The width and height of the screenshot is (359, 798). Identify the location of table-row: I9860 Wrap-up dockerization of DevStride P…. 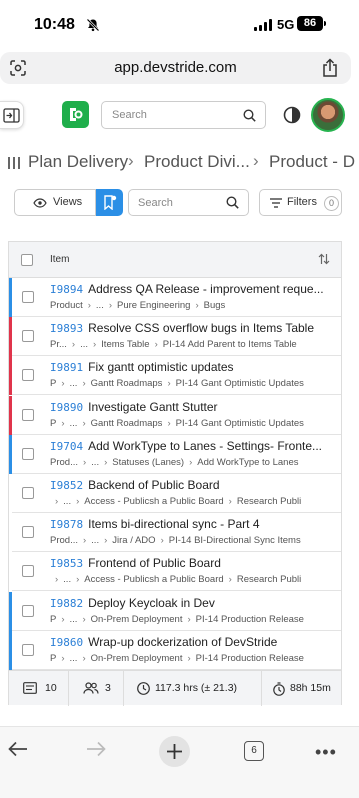
(175, 650).